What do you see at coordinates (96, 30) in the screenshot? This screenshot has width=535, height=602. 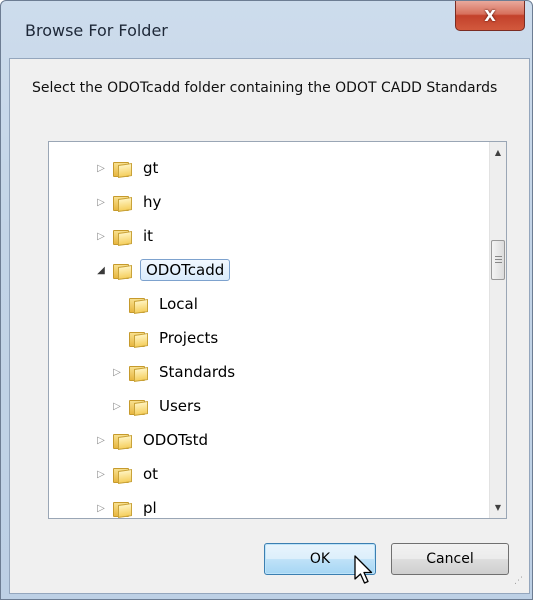 I see `window-title: Browse For Folder` at bounding box center [96, 30].